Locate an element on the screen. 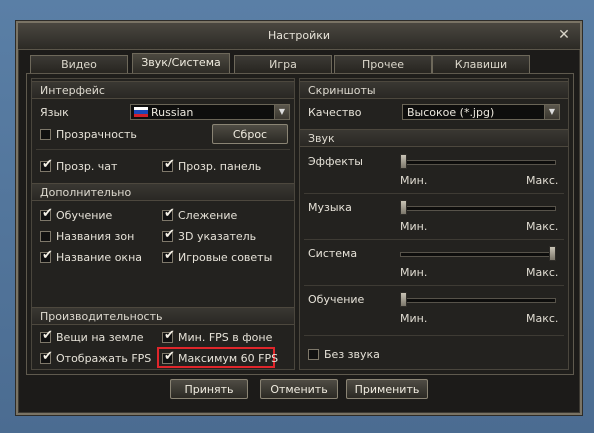 This screenshot has height=433, width=594. effects-slider is located at coordinates (478, 161).